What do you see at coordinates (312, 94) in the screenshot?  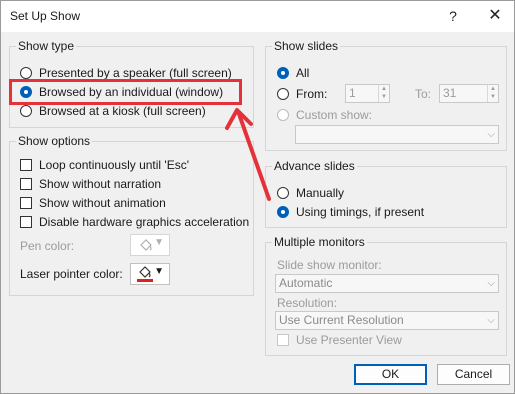 I see `radio-label: From:` at bounding box center [312, 94].